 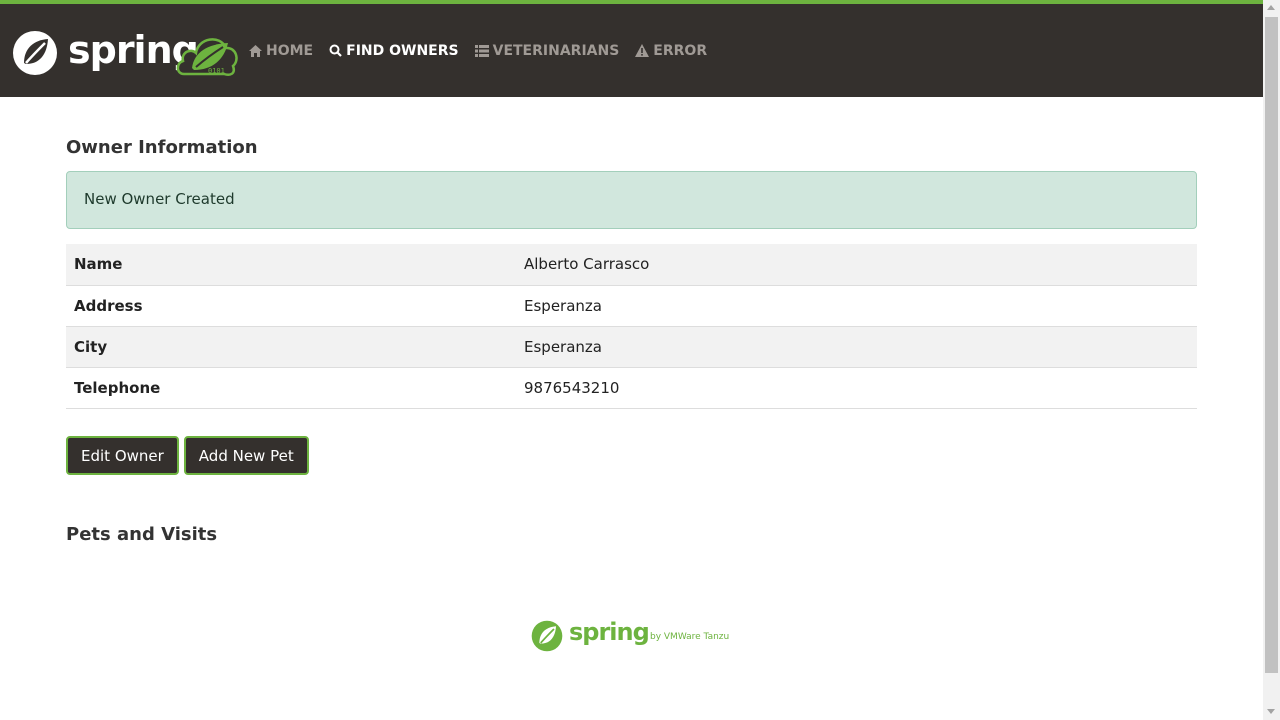 I want to click on spring-leaf-footer-icon, so click(x=547, y=636).